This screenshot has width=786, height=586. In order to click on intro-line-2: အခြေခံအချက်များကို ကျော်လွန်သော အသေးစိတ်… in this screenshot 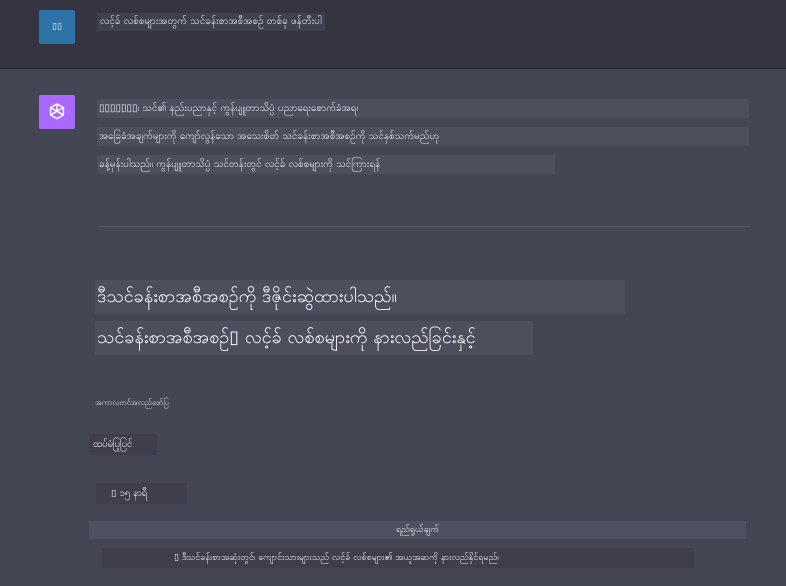, I will do `click(423, 136)`.